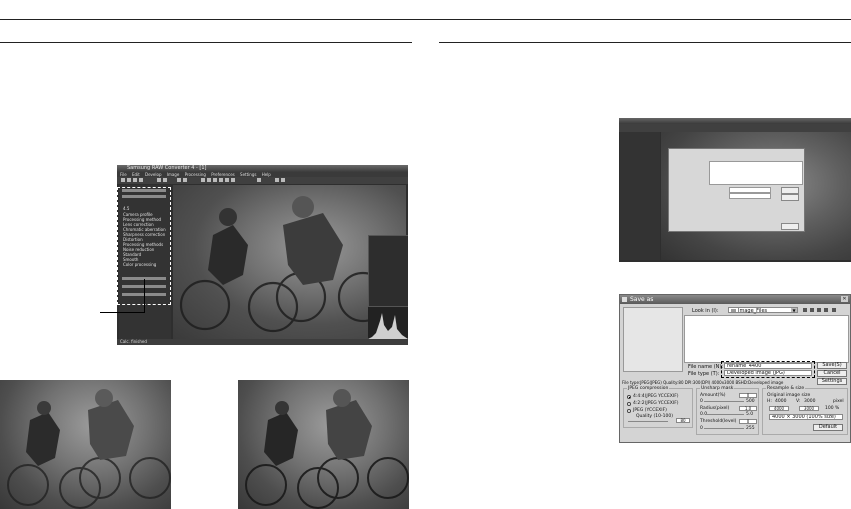  Describe the element at coordinates (388, 326) in the screenshot. I see `histogram-graph` at that location.